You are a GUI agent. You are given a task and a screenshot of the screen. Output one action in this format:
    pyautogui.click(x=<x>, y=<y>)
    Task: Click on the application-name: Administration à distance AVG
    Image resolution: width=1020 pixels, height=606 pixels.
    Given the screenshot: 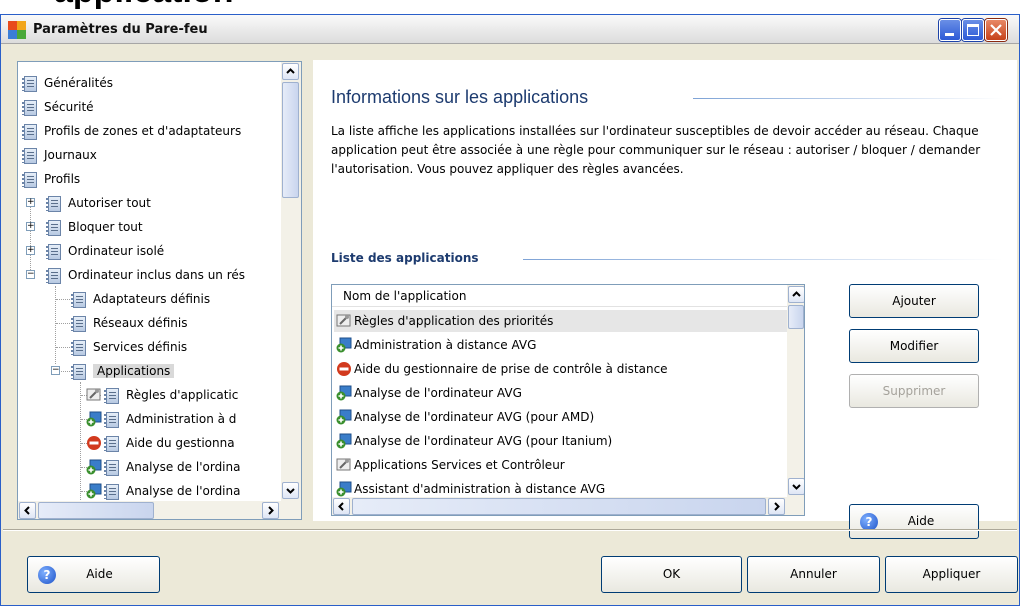 What is the action you would take?
    pyautogui.click(x=445, y=345)
    